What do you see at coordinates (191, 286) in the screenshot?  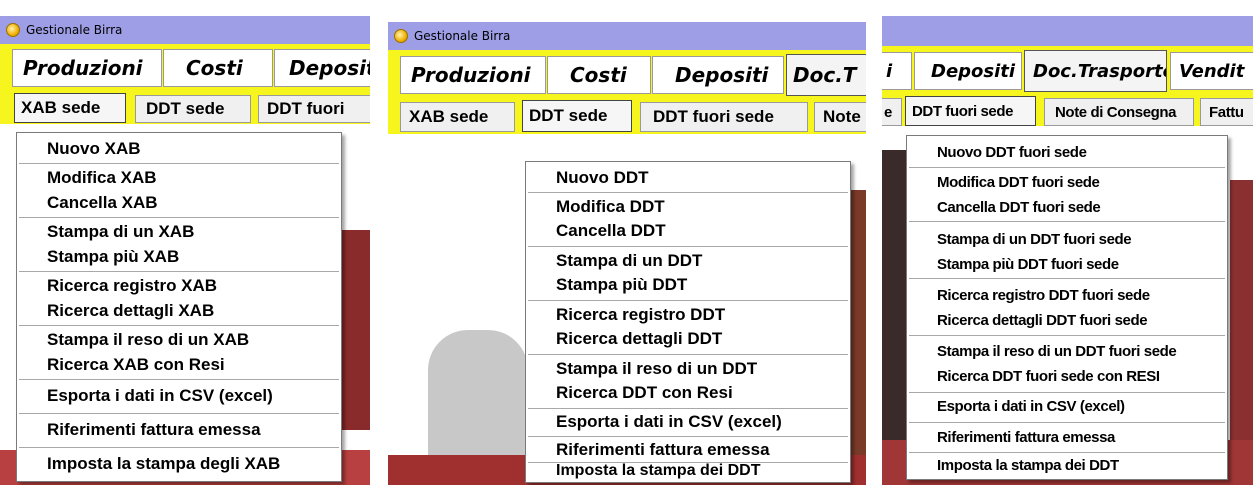 I see `menu-item-ricerca-registro: Ricerca registro XAB` at bounding box center [191, 286].